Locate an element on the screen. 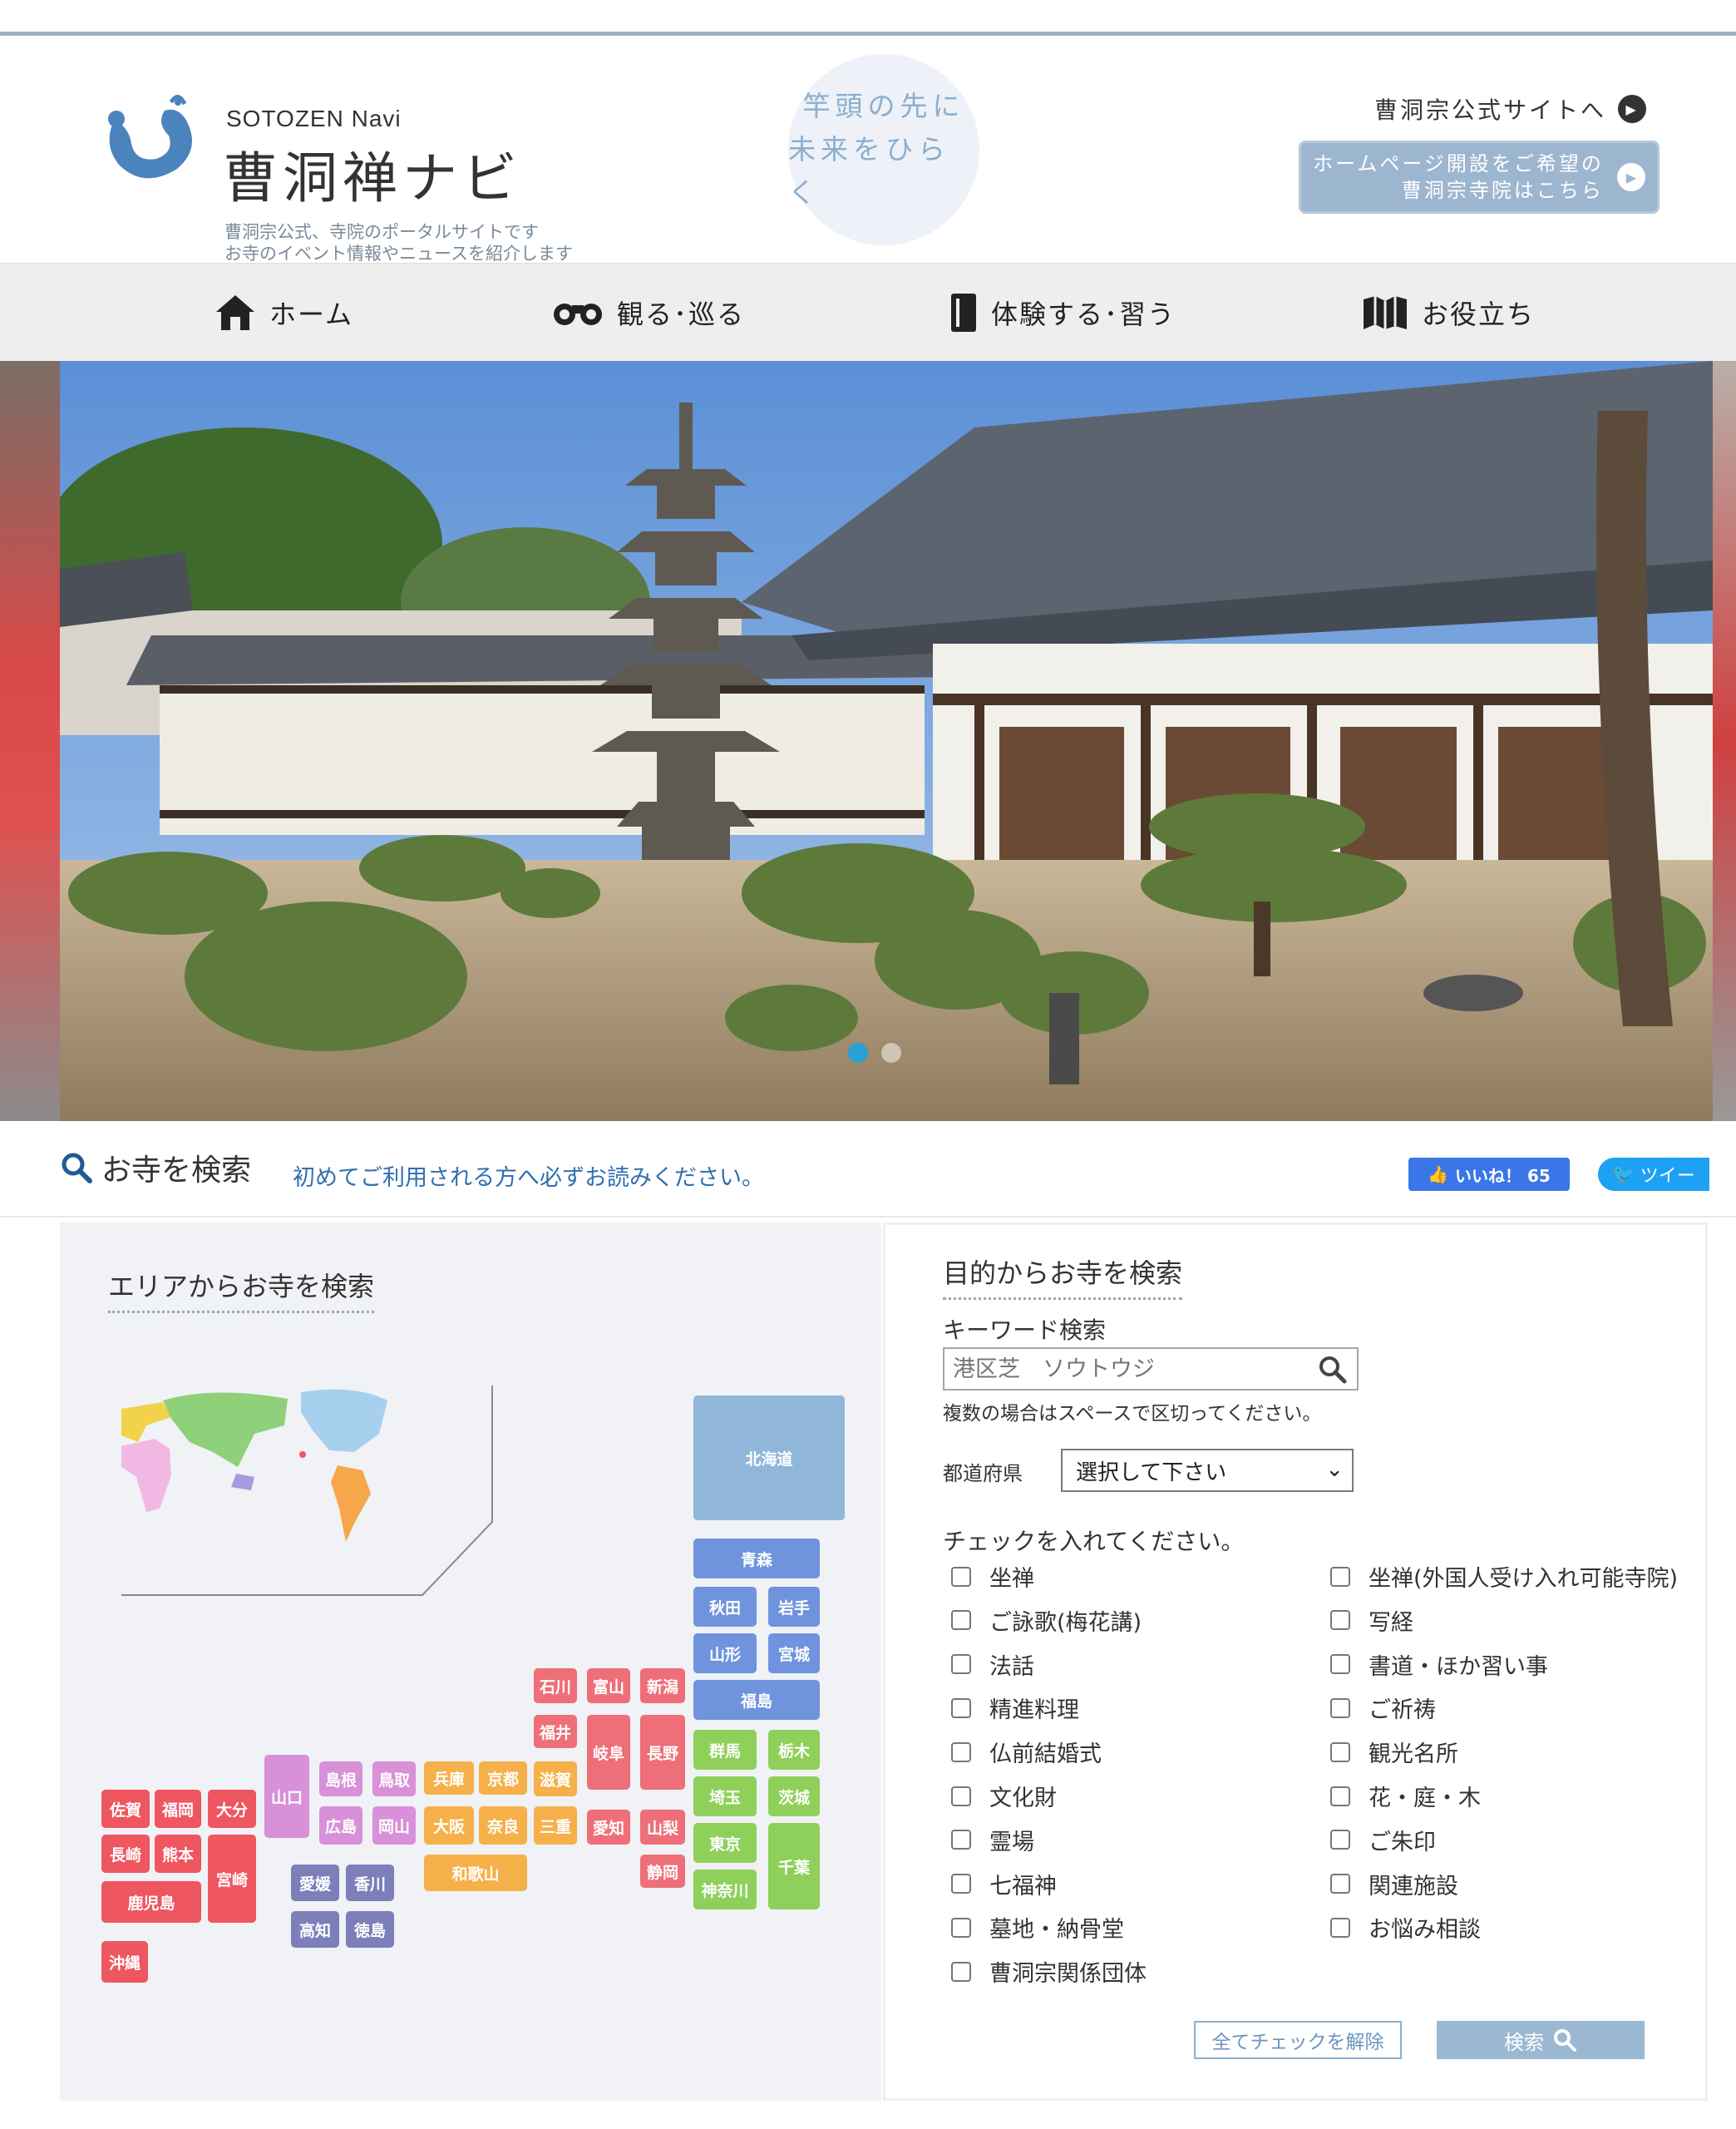  clear-all-checks-button: 全てチェックを解除 is located at coordinates (1298, 2040).